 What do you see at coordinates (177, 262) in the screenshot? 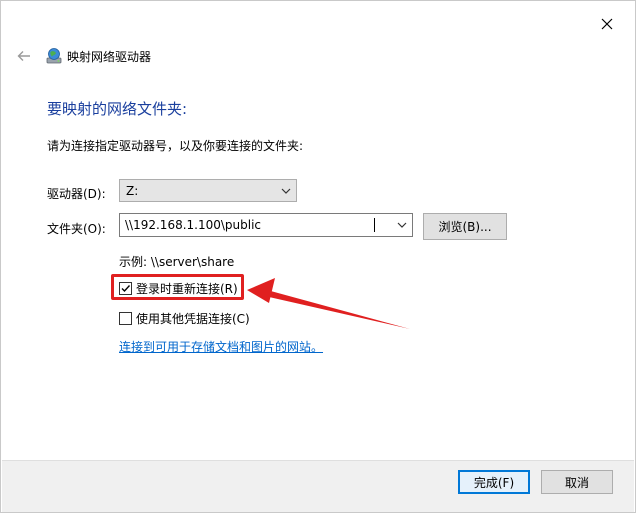
I see `example-text: 示例: \\server\share` at bounding box center [177, 262].